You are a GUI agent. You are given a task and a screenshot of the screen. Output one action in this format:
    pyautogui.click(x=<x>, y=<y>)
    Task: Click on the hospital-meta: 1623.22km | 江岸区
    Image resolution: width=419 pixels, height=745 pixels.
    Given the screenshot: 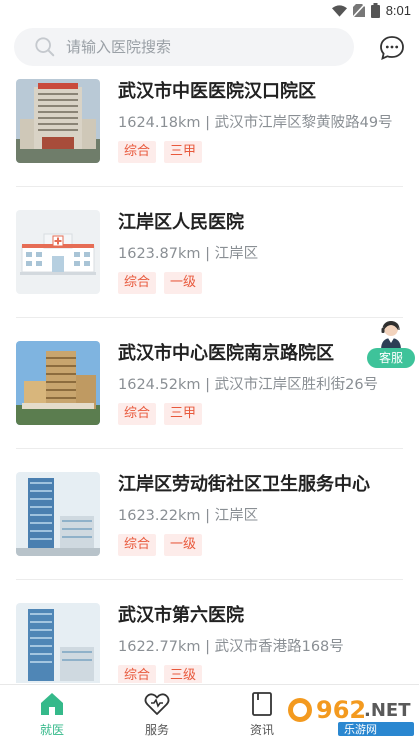 What is the action you would take?
    pyautogui.click(x=188, y=516)
    